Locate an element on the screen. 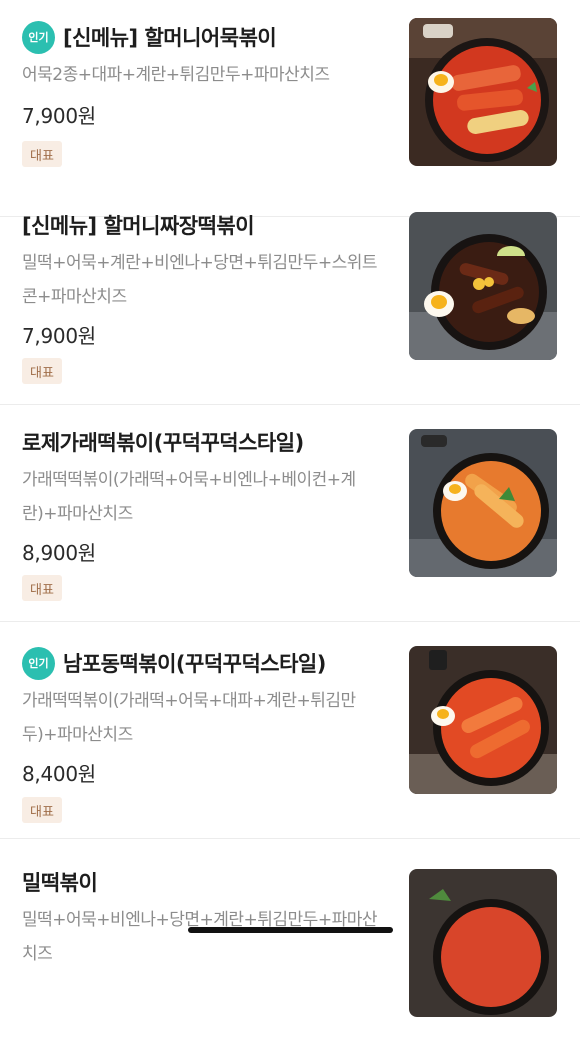 The width and height of the screenshot is (580, 1062). home-indicator is located at coordinates (290, 930).